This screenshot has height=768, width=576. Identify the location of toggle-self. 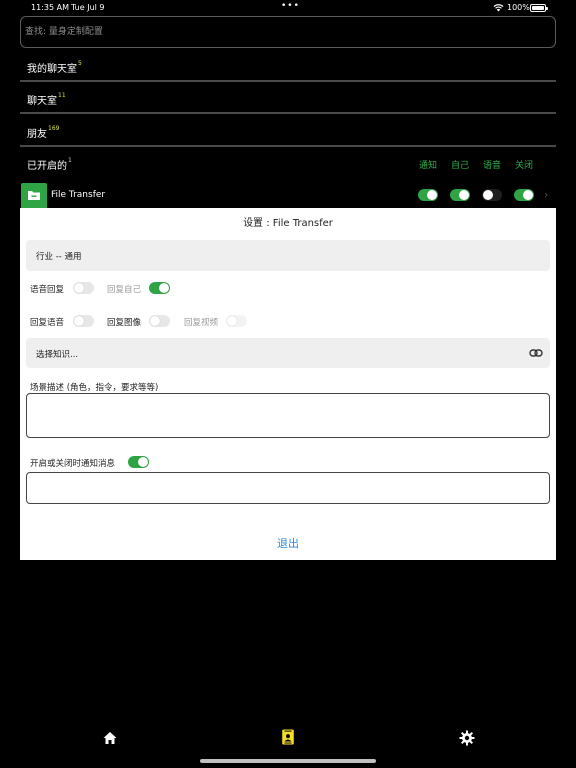
(460, 195).